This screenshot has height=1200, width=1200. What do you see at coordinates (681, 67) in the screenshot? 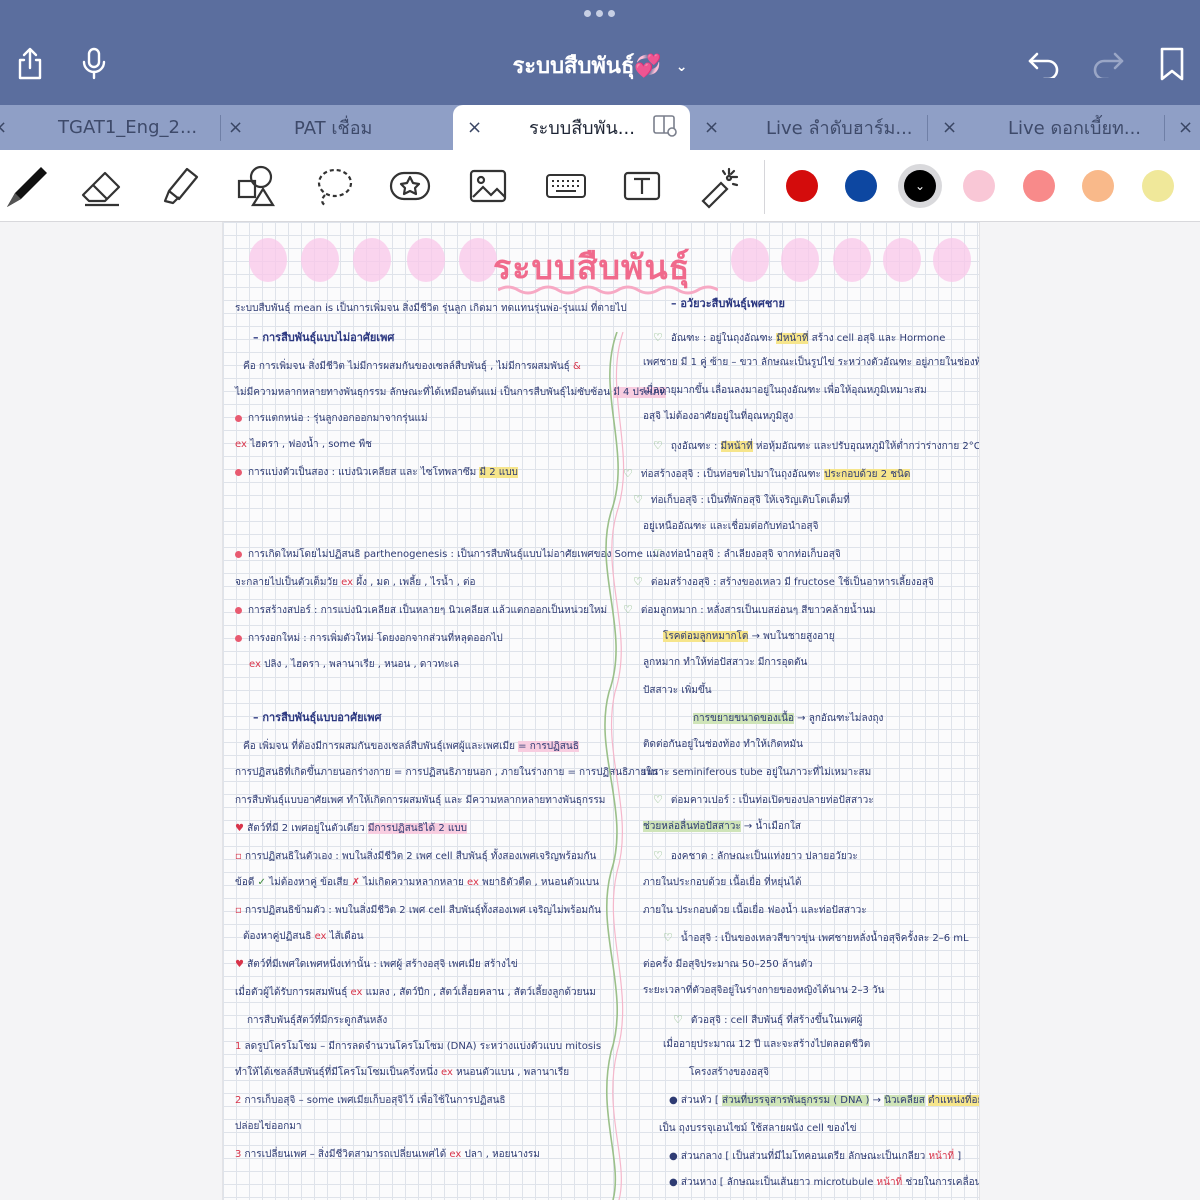
I see `chevron-down-icon: ⌄` at bounding box center [681, 67].